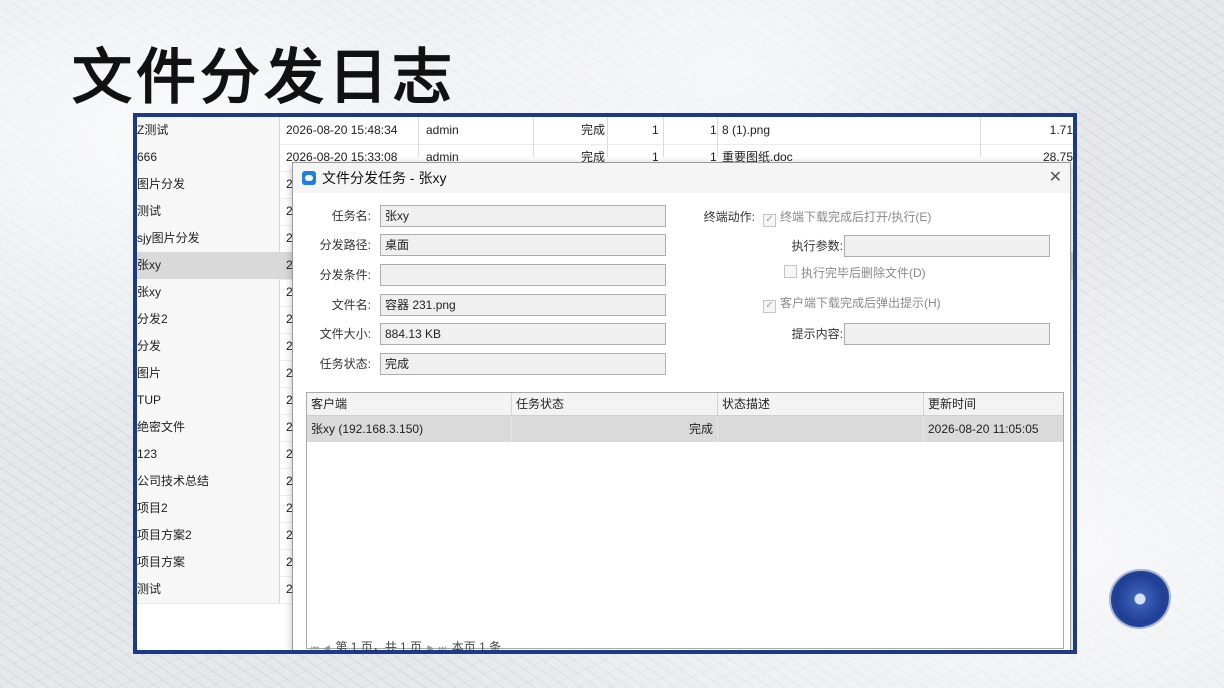  What do you see at coordinates (746, 130) in the screenshot?
I see `cell-file: 8 (1).png` at bounding box center [746, 130].